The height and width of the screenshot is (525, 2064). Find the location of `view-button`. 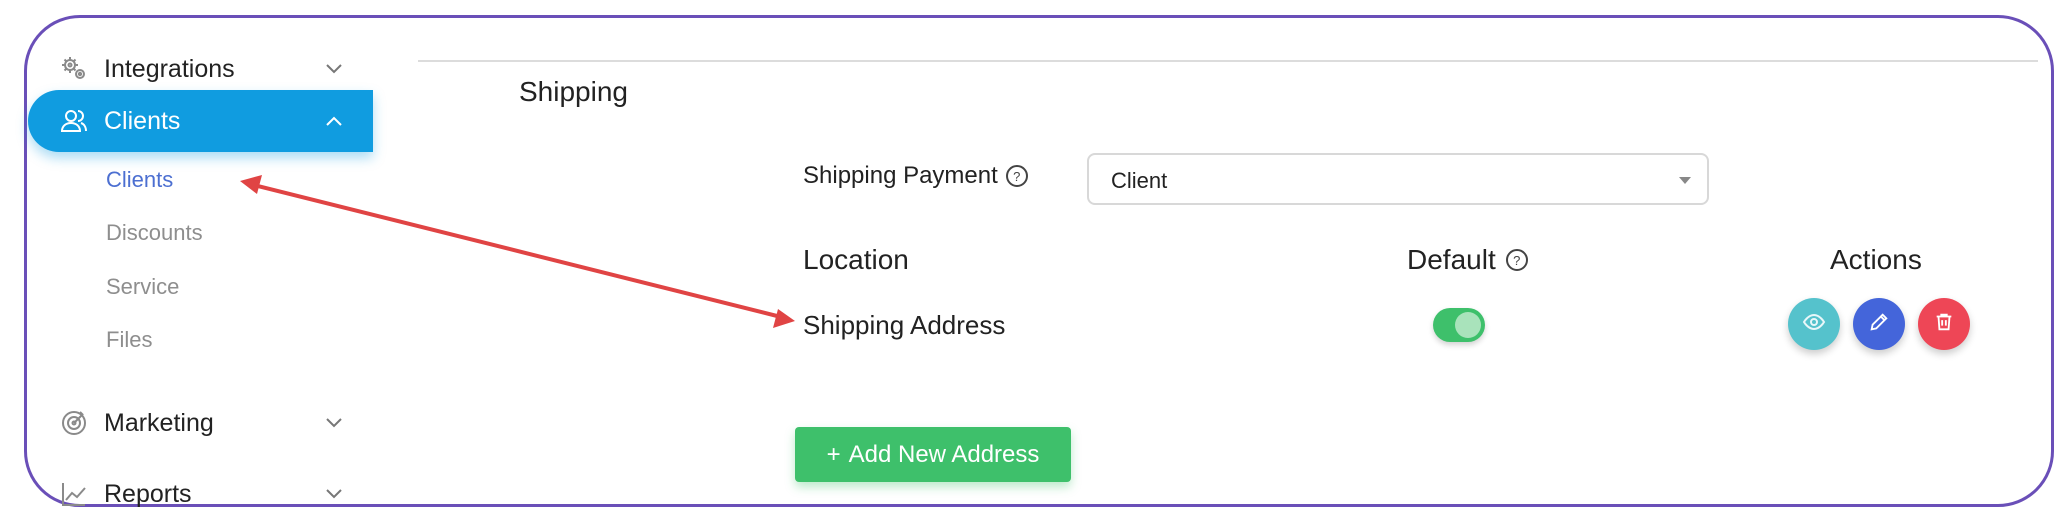

view-button is located at coordinates (1814, 324).